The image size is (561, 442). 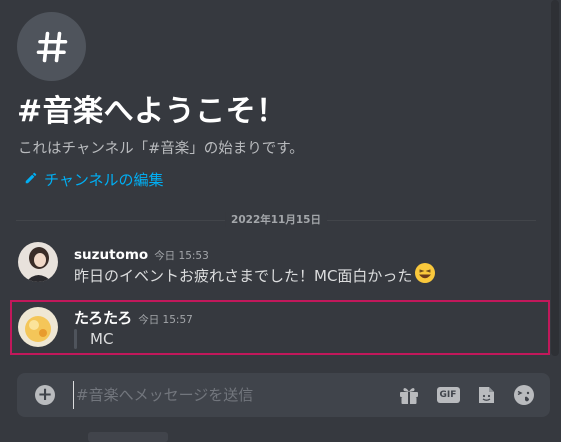 What do you see at coordinates (181, 256) in the screenshot?
I see `message-timestamp: 今日 15:53` at bounding box center [181, 256].